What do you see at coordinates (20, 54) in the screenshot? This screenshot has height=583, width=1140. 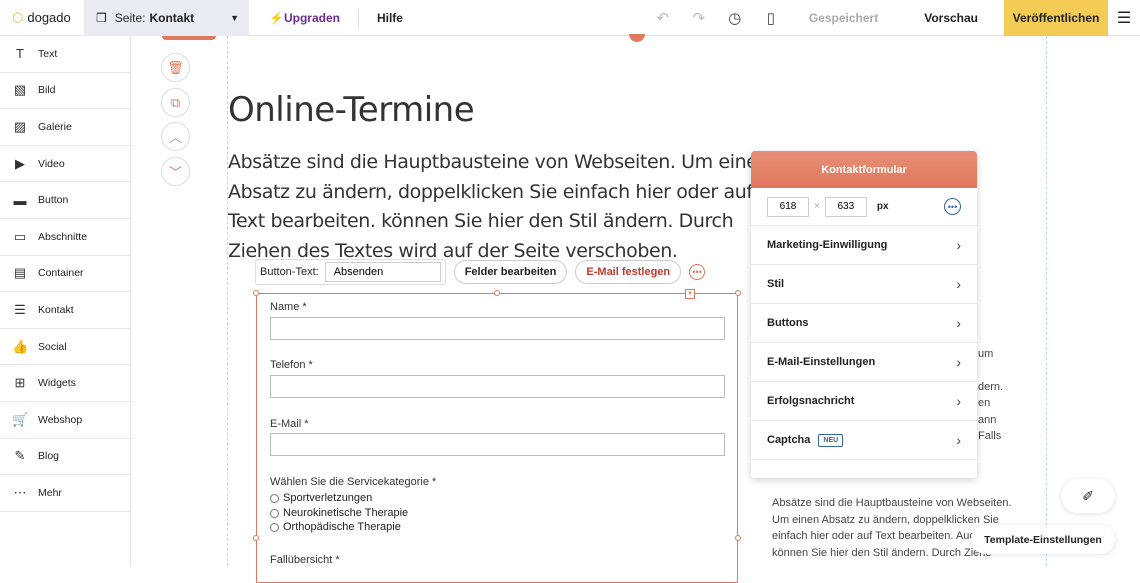 I see `text-icon: T` at bounding box center [20, 54].